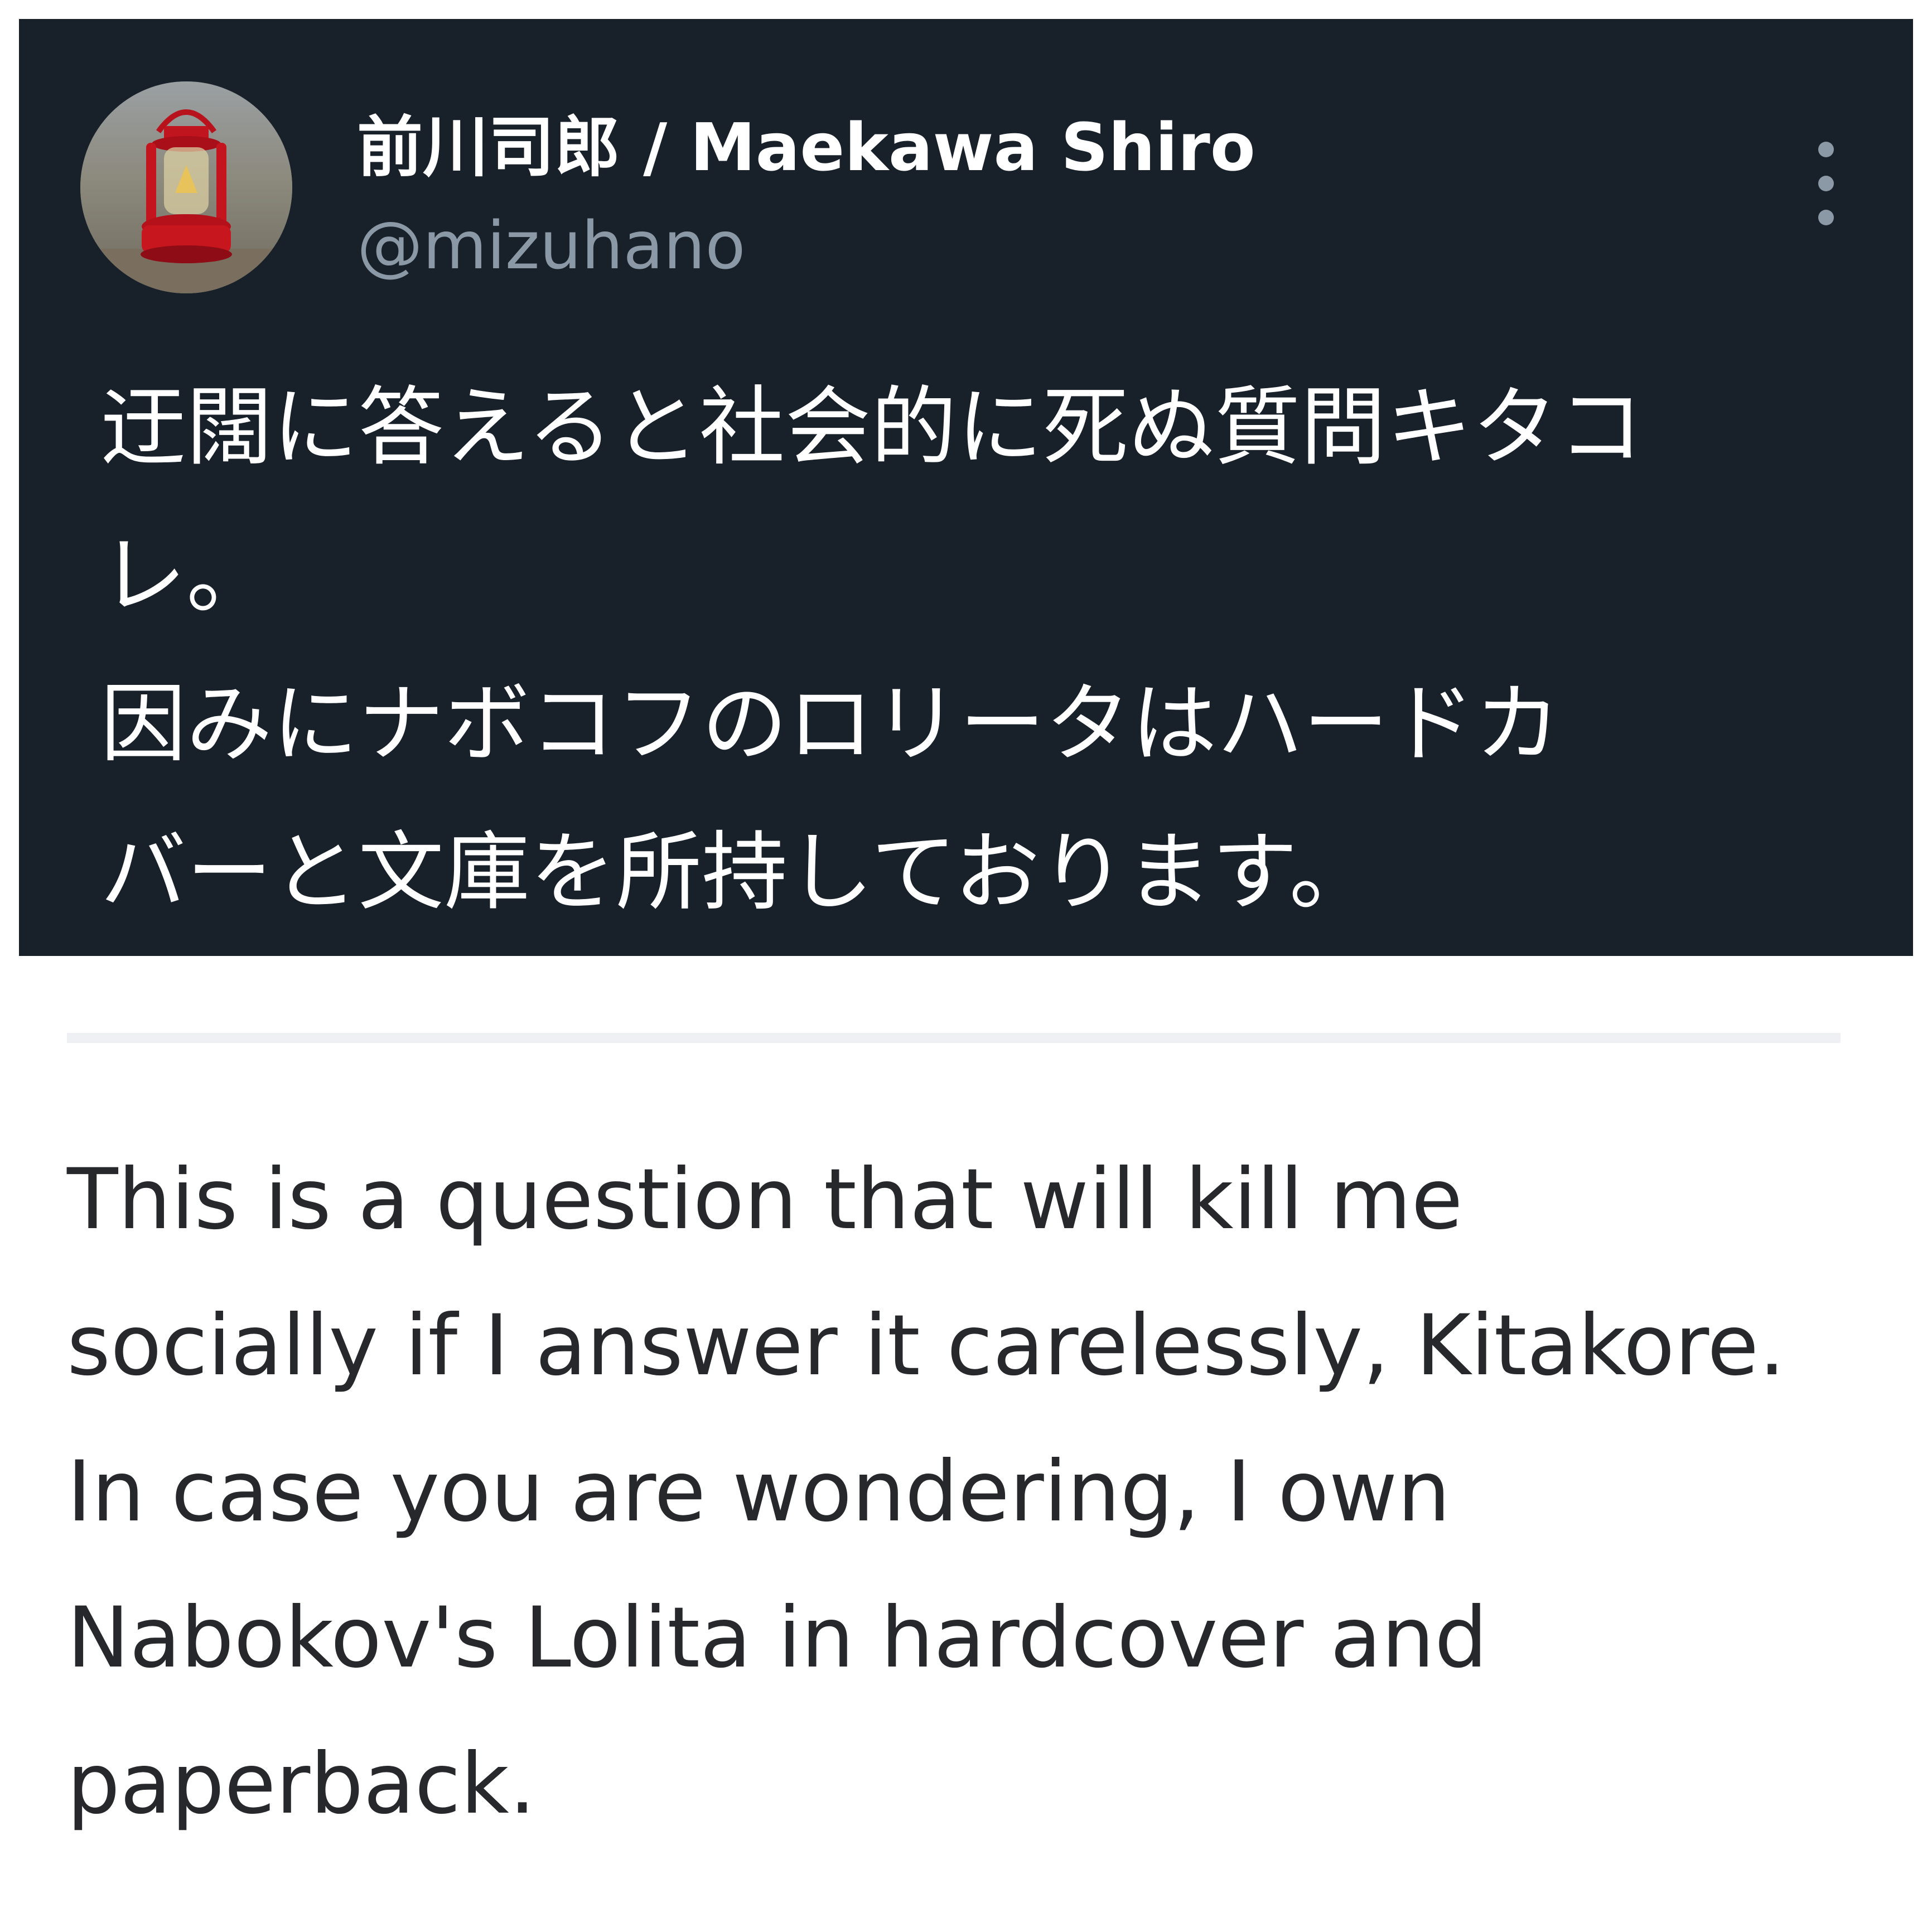 The width and height of the screenshot is (1932, 1932). I want to click on red-lantern-avatar-image, so click(186, 187).